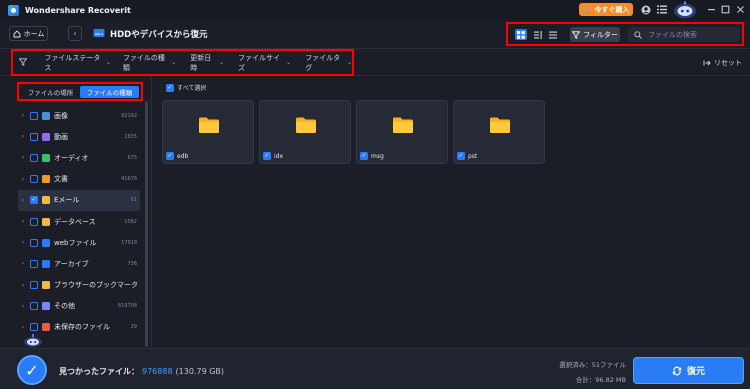 The width and height of the screenshot is (750, 389). I want to click on reset-icon, so click(707, 63).